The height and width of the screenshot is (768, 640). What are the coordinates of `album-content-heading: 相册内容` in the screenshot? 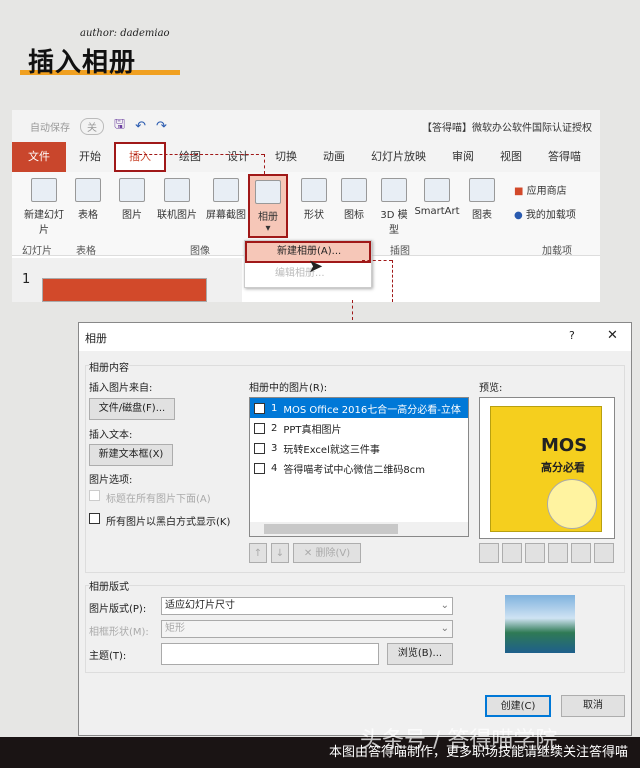 It's located at (109, 366).